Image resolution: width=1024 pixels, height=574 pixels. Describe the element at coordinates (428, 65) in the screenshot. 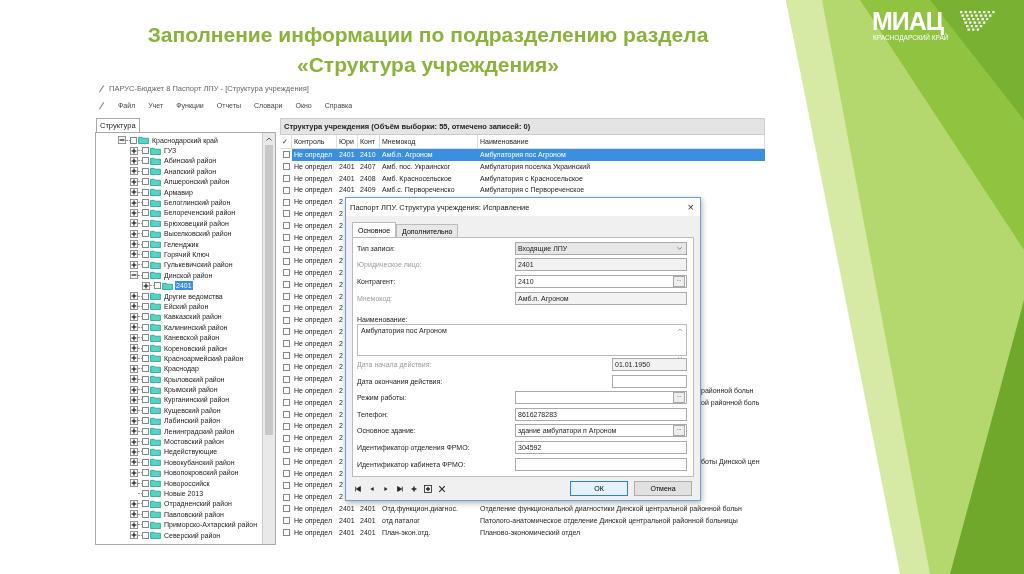

I see `slide-title: «Структура учреждения»` at that location.